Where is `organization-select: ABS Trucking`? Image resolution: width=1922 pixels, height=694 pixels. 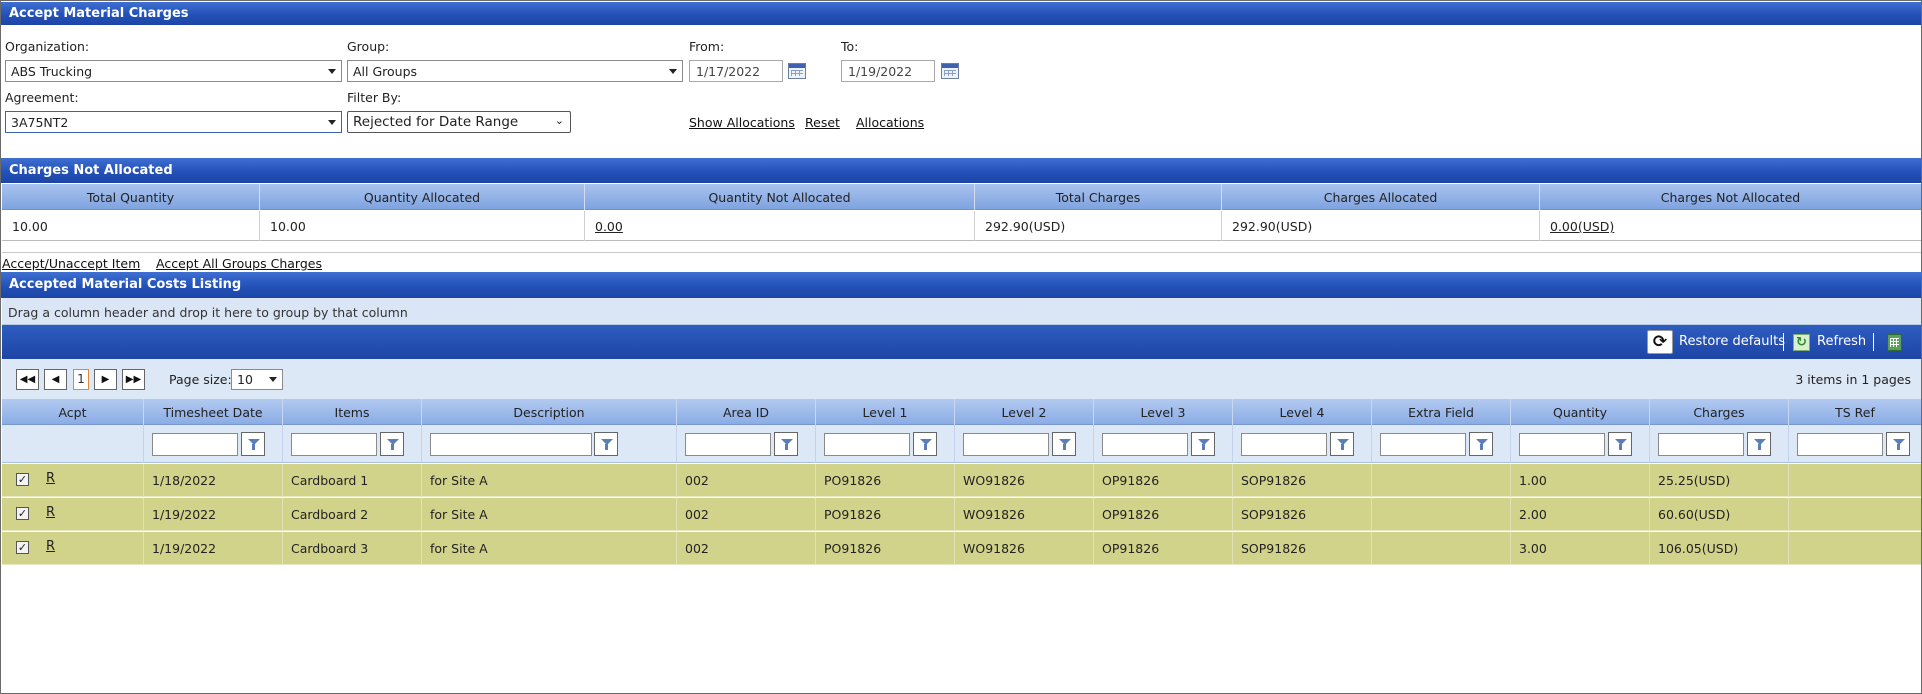
organization-select: ABS Trucking is located at coordinates (173, 71).